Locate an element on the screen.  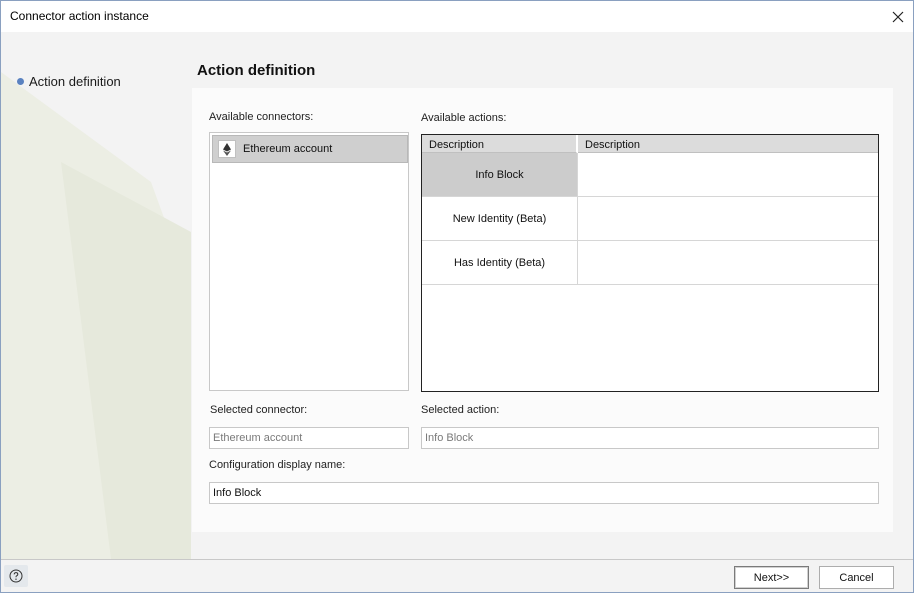
cancel-button: Cancel is located at coordinates (856, 577).